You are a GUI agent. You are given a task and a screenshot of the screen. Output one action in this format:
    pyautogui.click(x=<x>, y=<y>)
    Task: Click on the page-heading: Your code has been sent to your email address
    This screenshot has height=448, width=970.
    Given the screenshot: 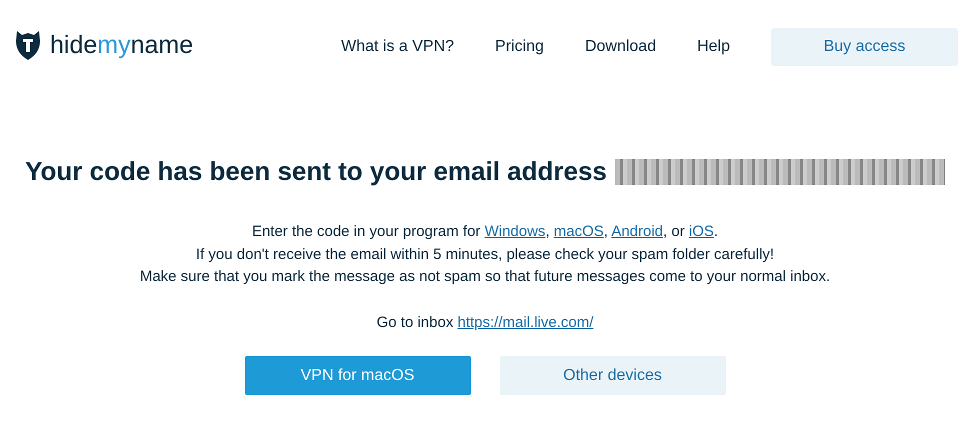 What is the action you would take?
    pyautogui.click(x=316, y=171)
    